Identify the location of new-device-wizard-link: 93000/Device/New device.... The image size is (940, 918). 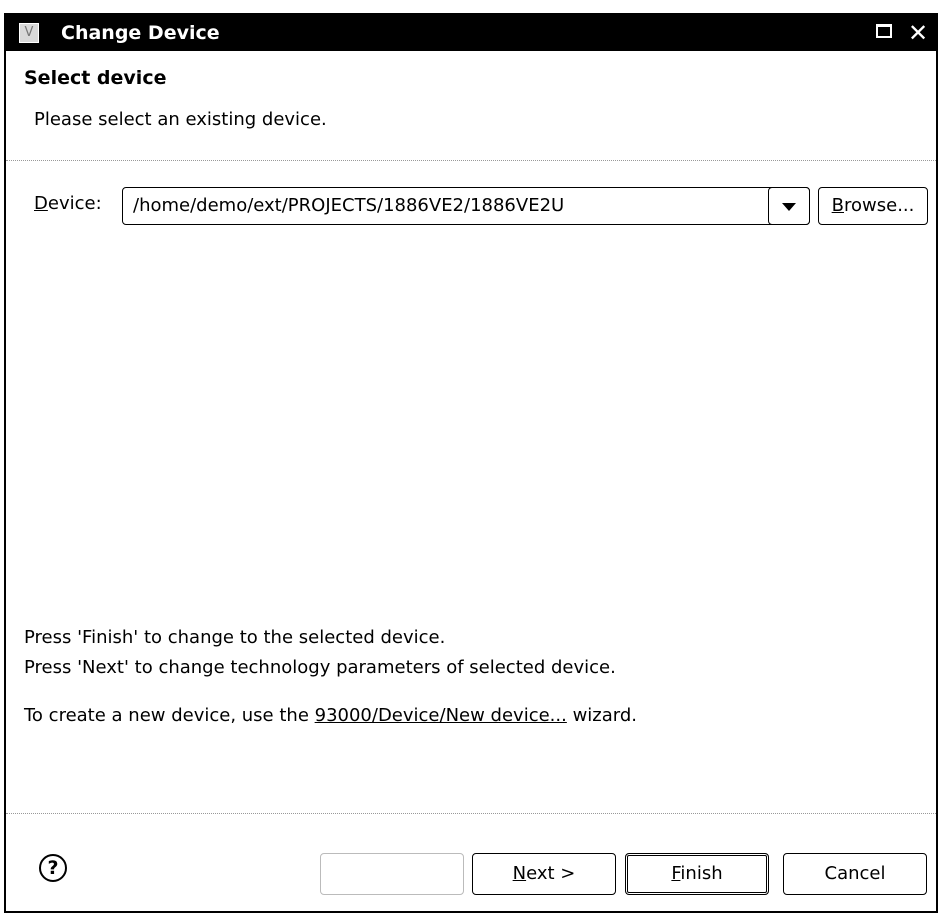
(441, 715).